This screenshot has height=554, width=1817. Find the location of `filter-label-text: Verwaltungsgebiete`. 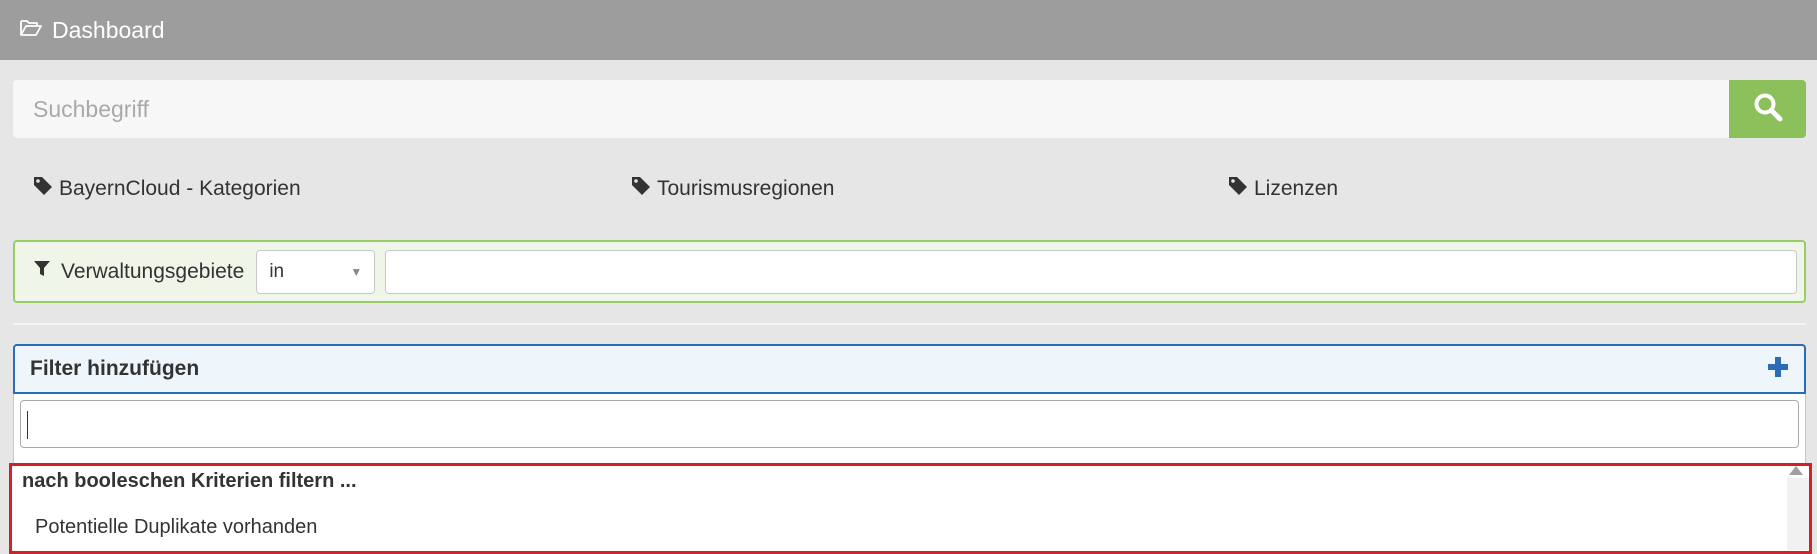

filter-label-text: Verwaltungsgebiete is located at coordinates (153, 271).